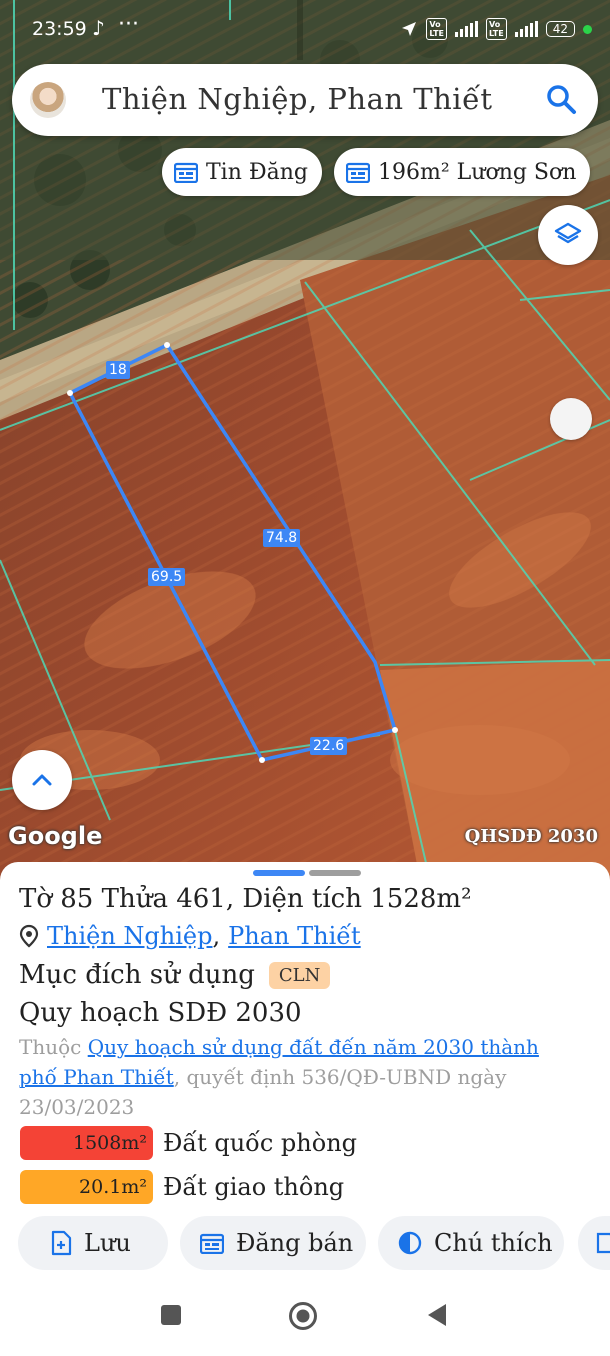 The width and height of the screenshot is (610, 1356). Describe the element at coordinates (493, 1243) in the screenshot. I see `legend-label: Chú thích` at that location.